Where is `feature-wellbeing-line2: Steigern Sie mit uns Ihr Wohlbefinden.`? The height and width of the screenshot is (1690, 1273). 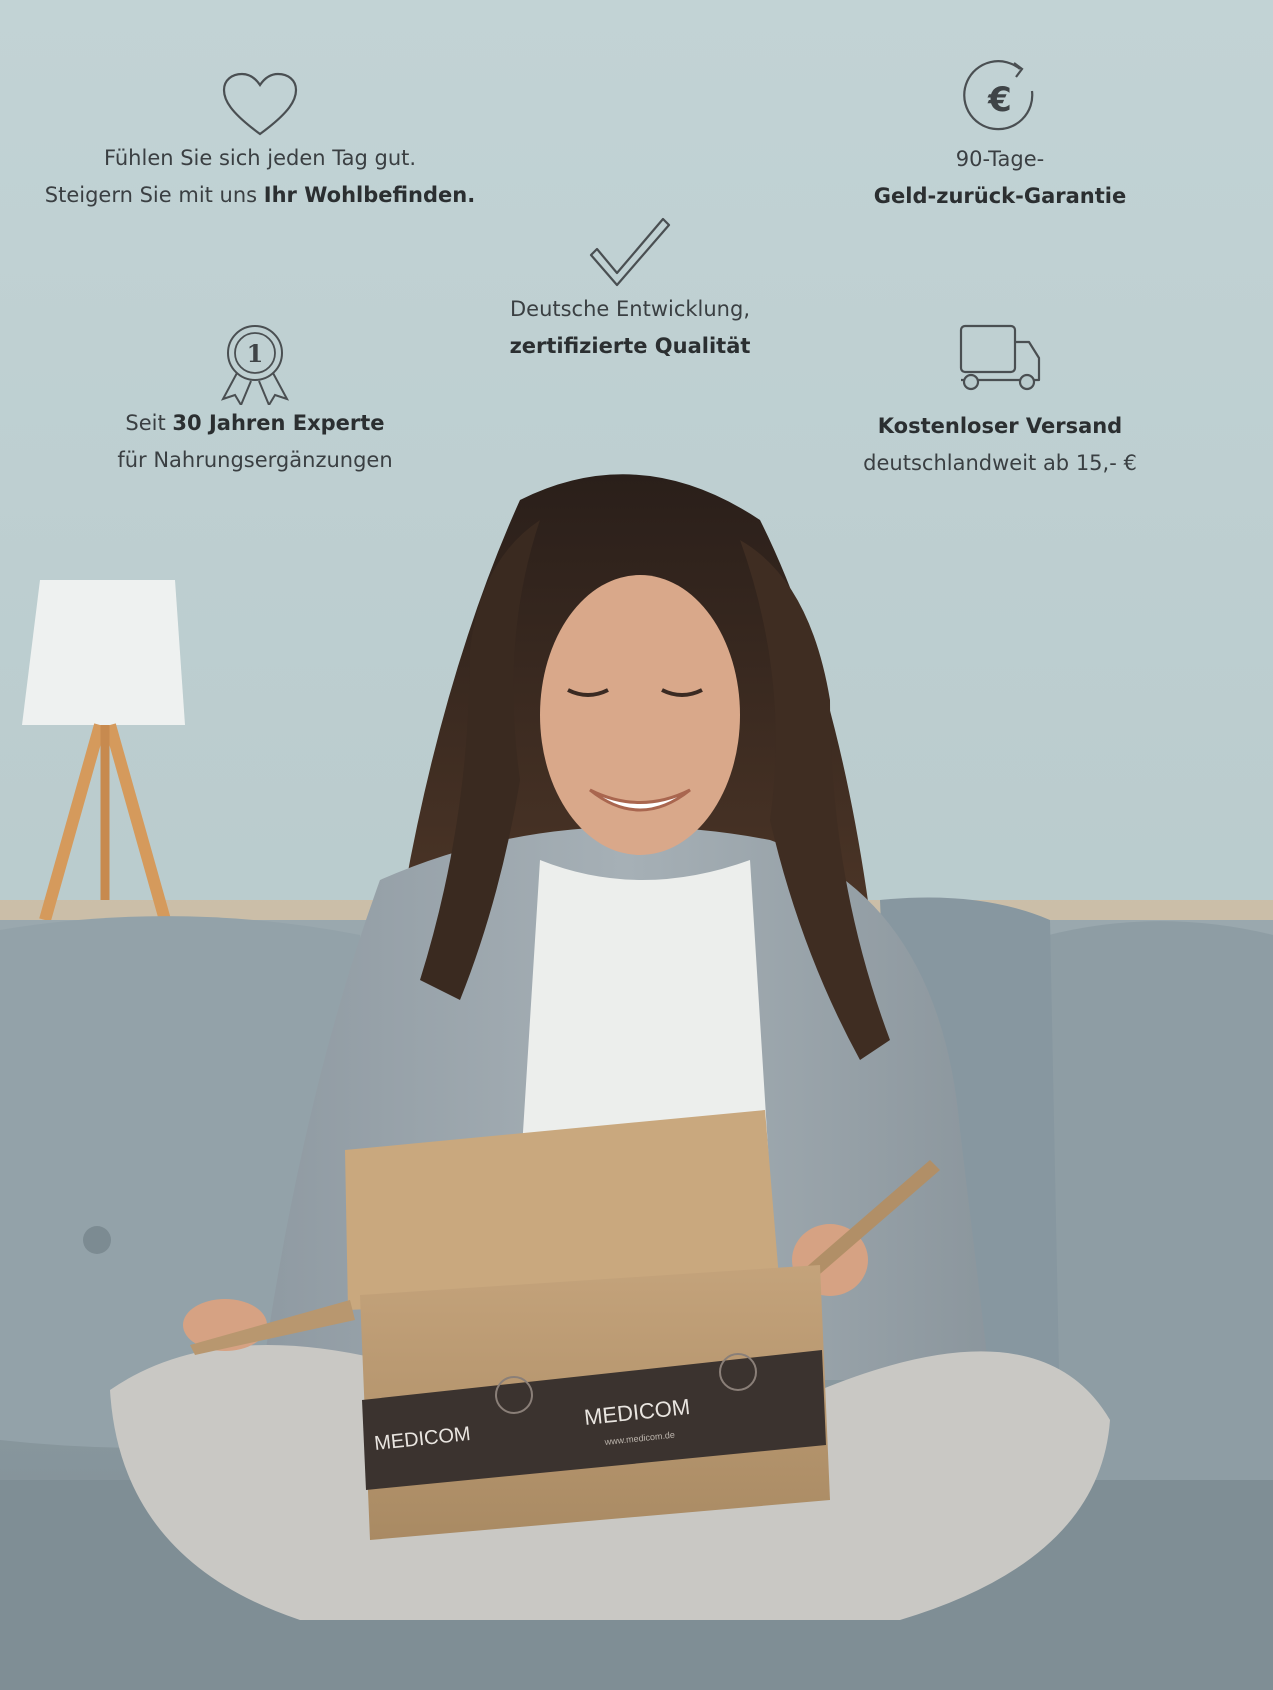
feature-wellbeing-line2: Steigern Sie mit uns Ihr Wohlbefinden. is located at coordinates (260, 195).